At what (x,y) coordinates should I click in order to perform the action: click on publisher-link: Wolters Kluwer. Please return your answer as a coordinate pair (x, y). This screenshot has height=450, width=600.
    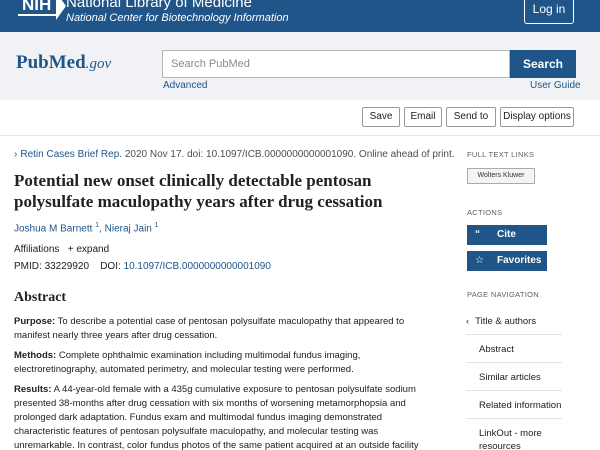
    Looking at the image, I should click on (501, 176).